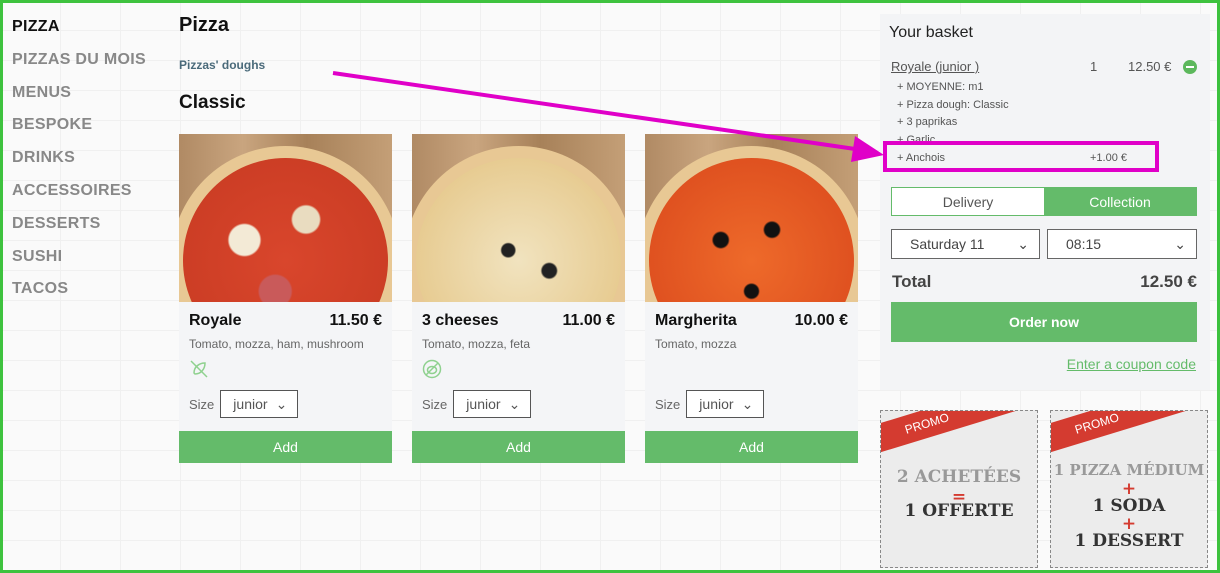 Image resolution: width=1220 pixels, height=573 pixels. I want to click on annotation-arrow, so click(597, 111).